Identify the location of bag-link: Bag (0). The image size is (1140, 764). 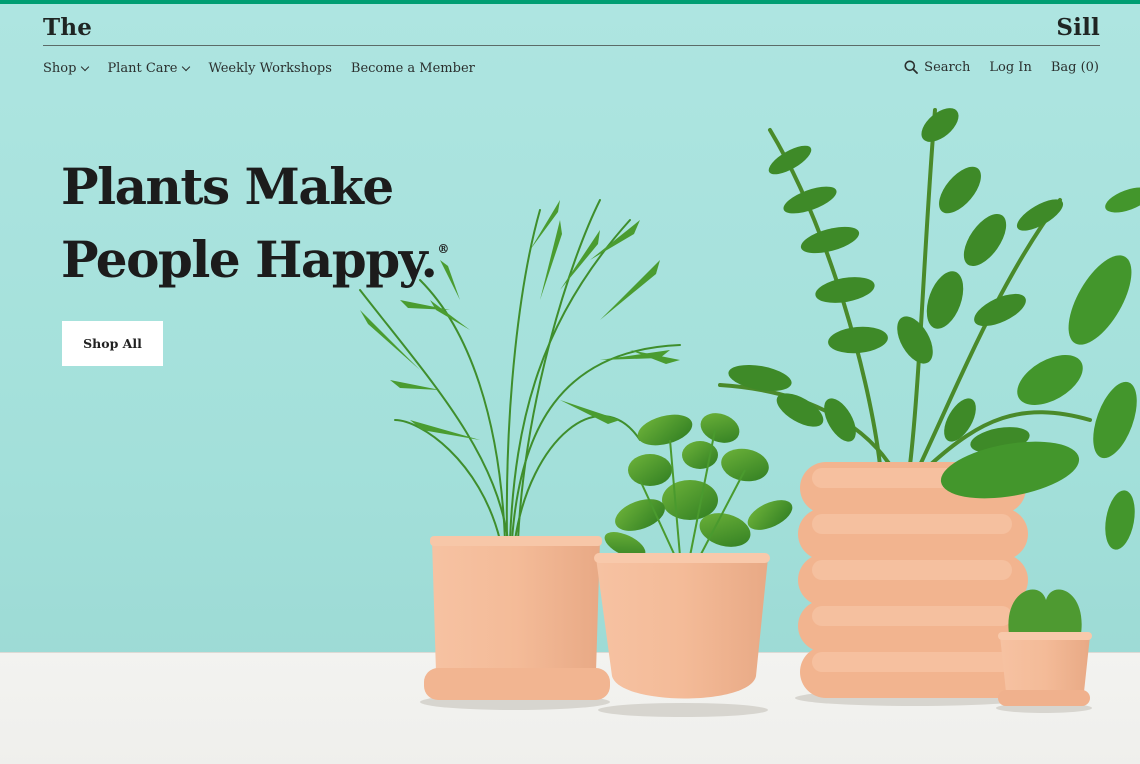
(1075, 67).